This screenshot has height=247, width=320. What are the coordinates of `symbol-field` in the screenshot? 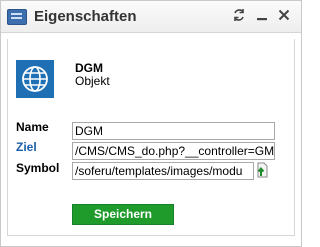 It's located at (163, 171).